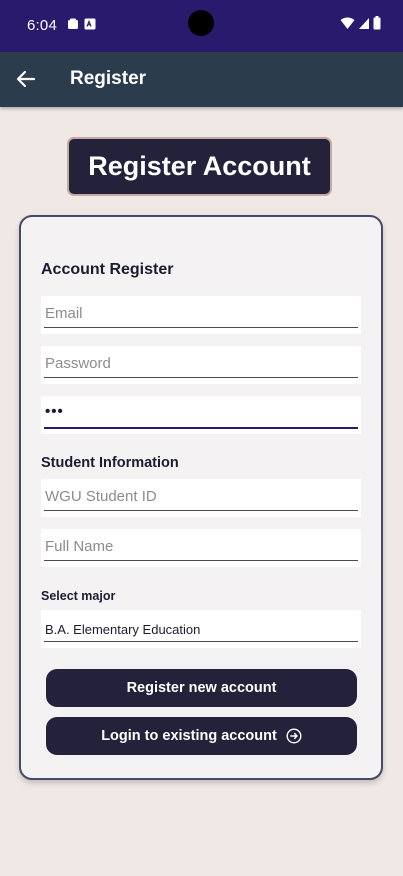 The image size is (403, 876). I want to click on full-name-underline, so click(201, 560).